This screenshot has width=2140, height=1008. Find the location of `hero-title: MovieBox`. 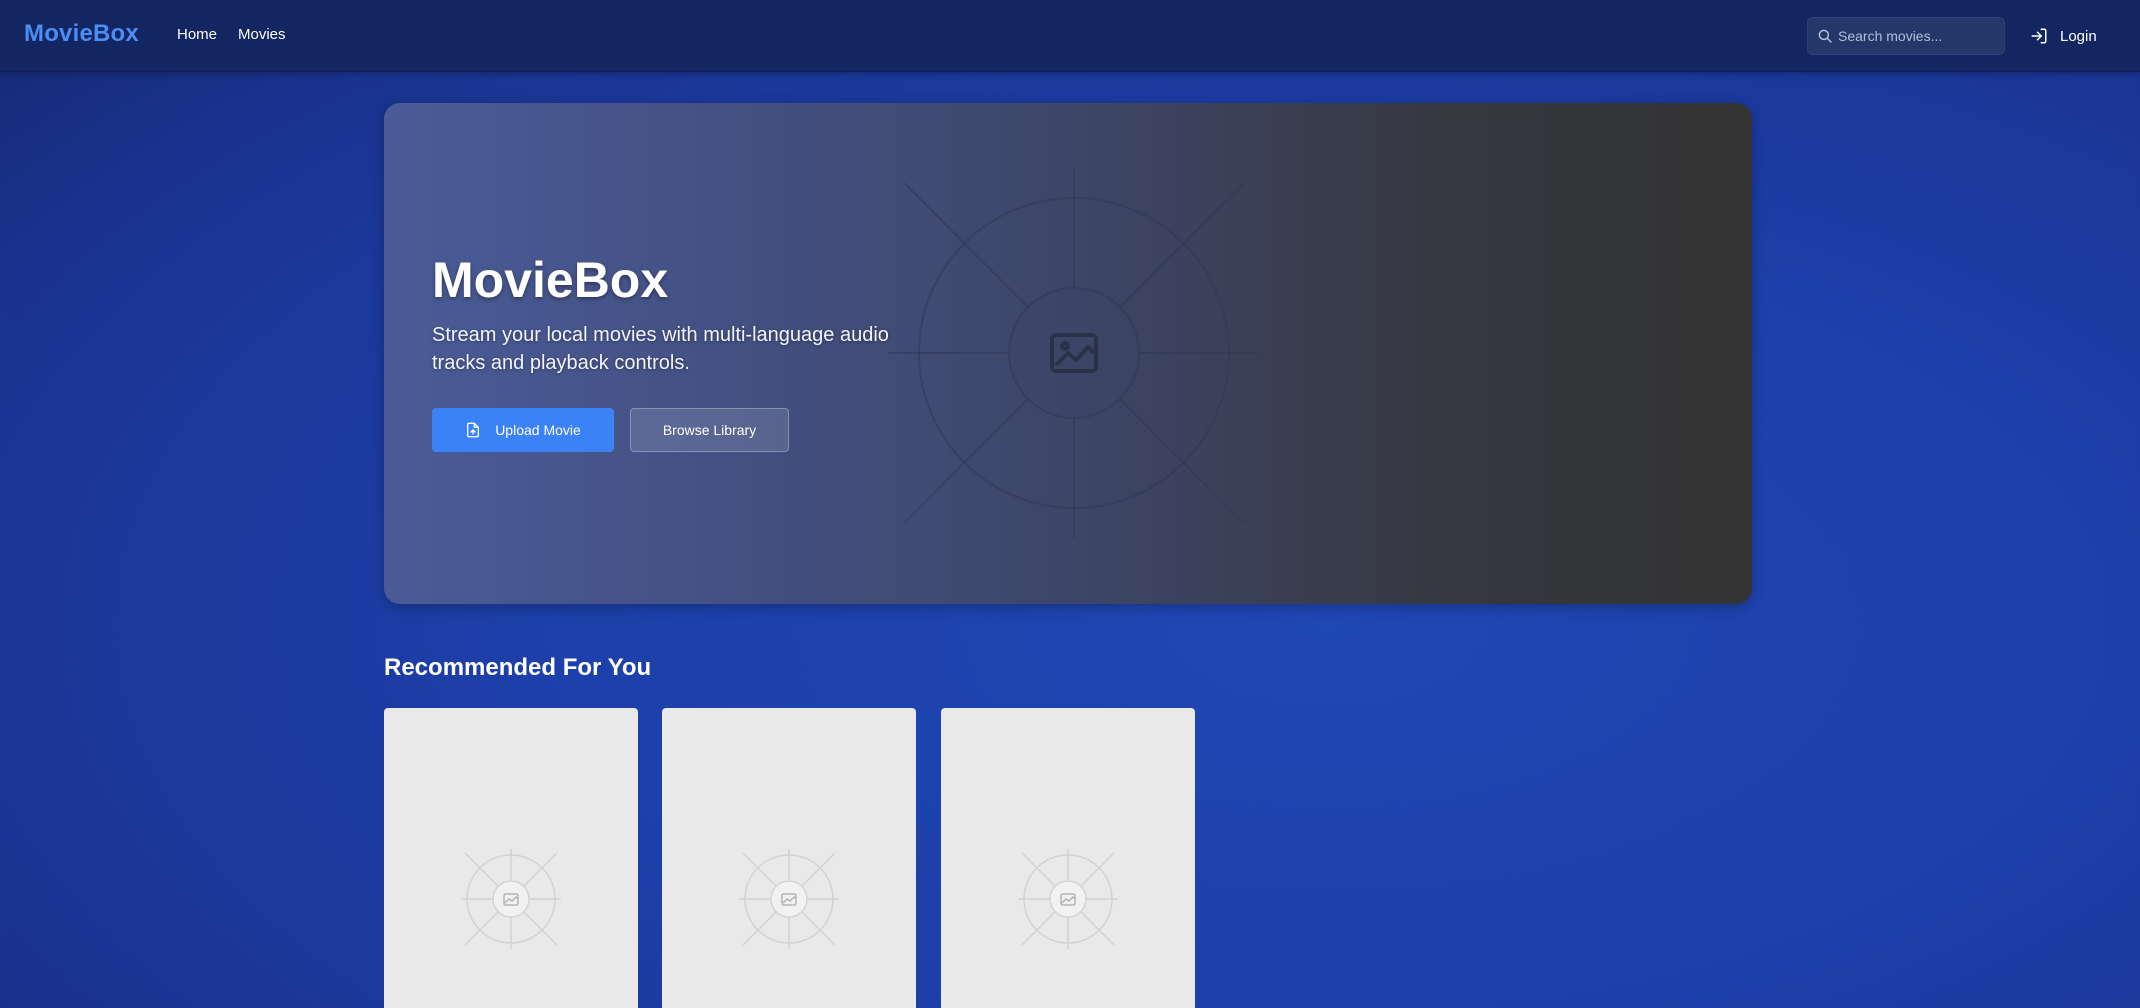

hero-title: MovieBox is located at coordinates (550, 280).